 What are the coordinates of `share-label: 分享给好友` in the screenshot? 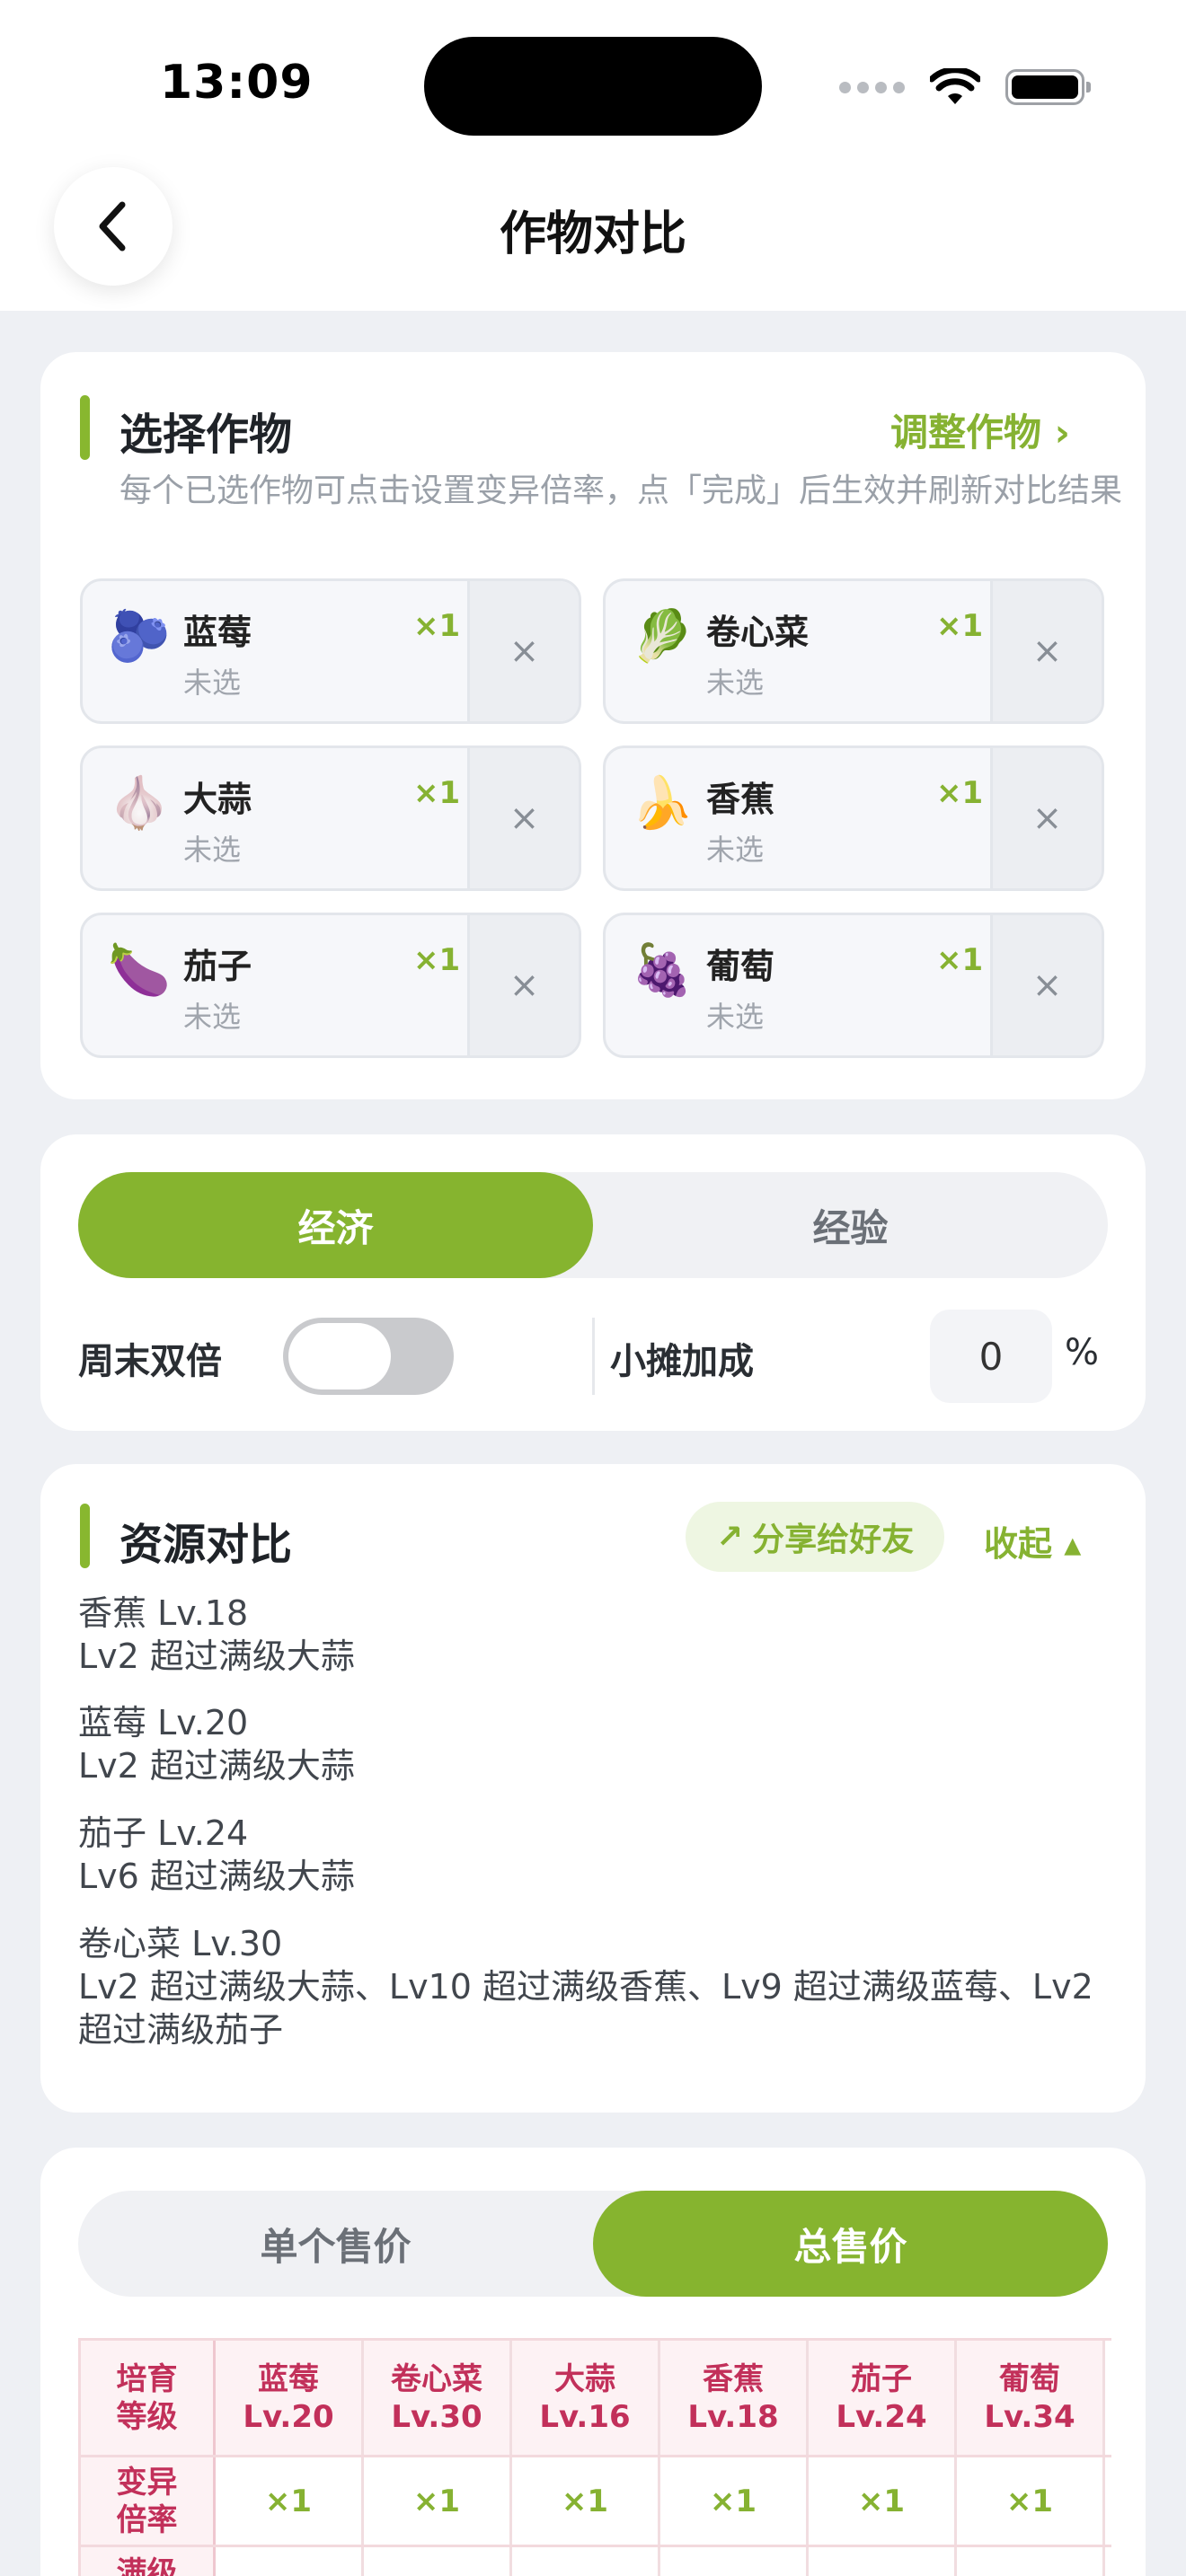 It's located at (833, 1540).